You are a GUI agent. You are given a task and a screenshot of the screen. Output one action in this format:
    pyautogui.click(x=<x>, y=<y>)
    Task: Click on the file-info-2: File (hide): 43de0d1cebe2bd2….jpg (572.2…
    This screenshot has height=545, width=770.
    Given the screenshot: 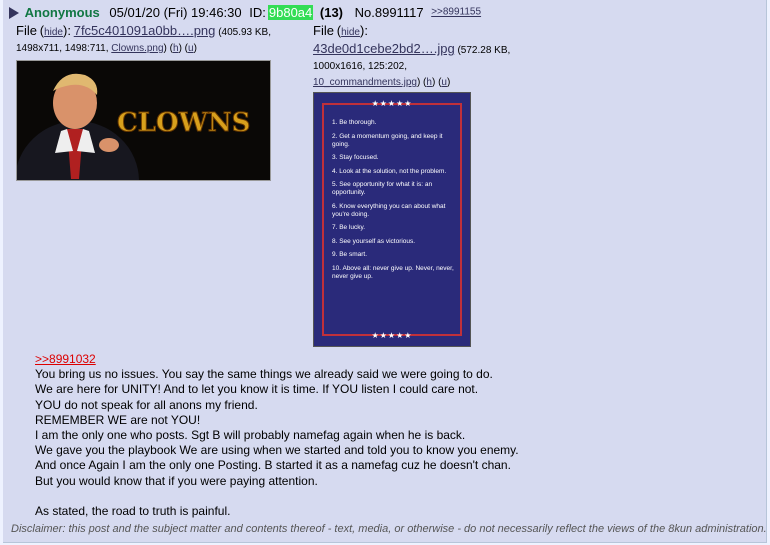 What is the action you would take?
    pyautogui.click(x=412, y=55)
    